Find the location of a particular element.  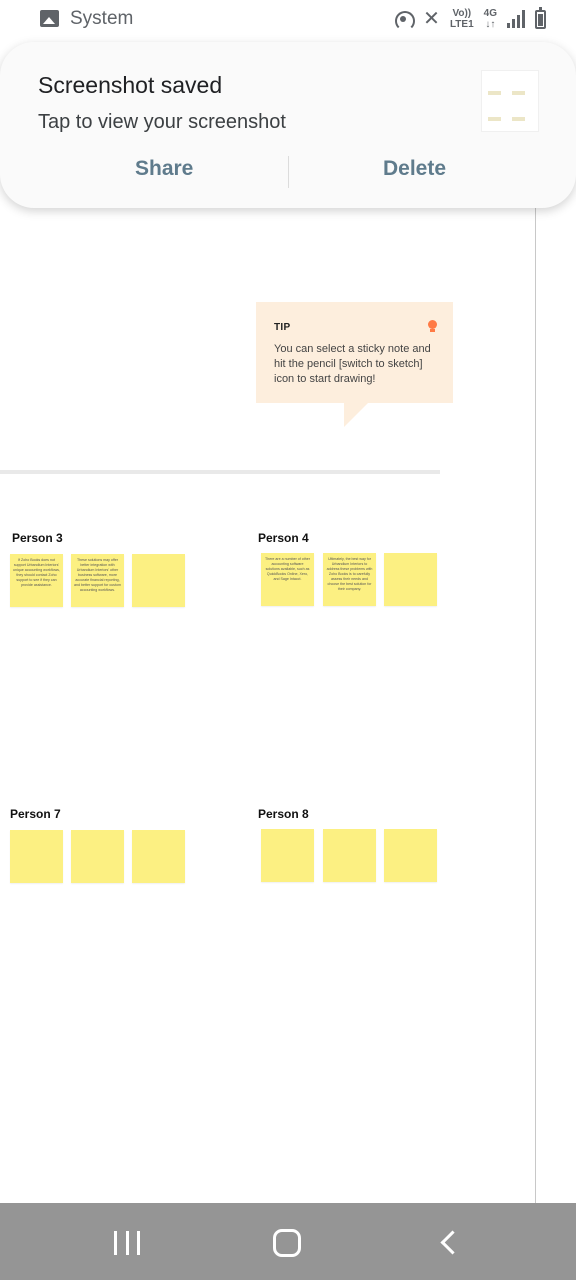

person-8-label: Person 8 is located at coordinates (283, 814).